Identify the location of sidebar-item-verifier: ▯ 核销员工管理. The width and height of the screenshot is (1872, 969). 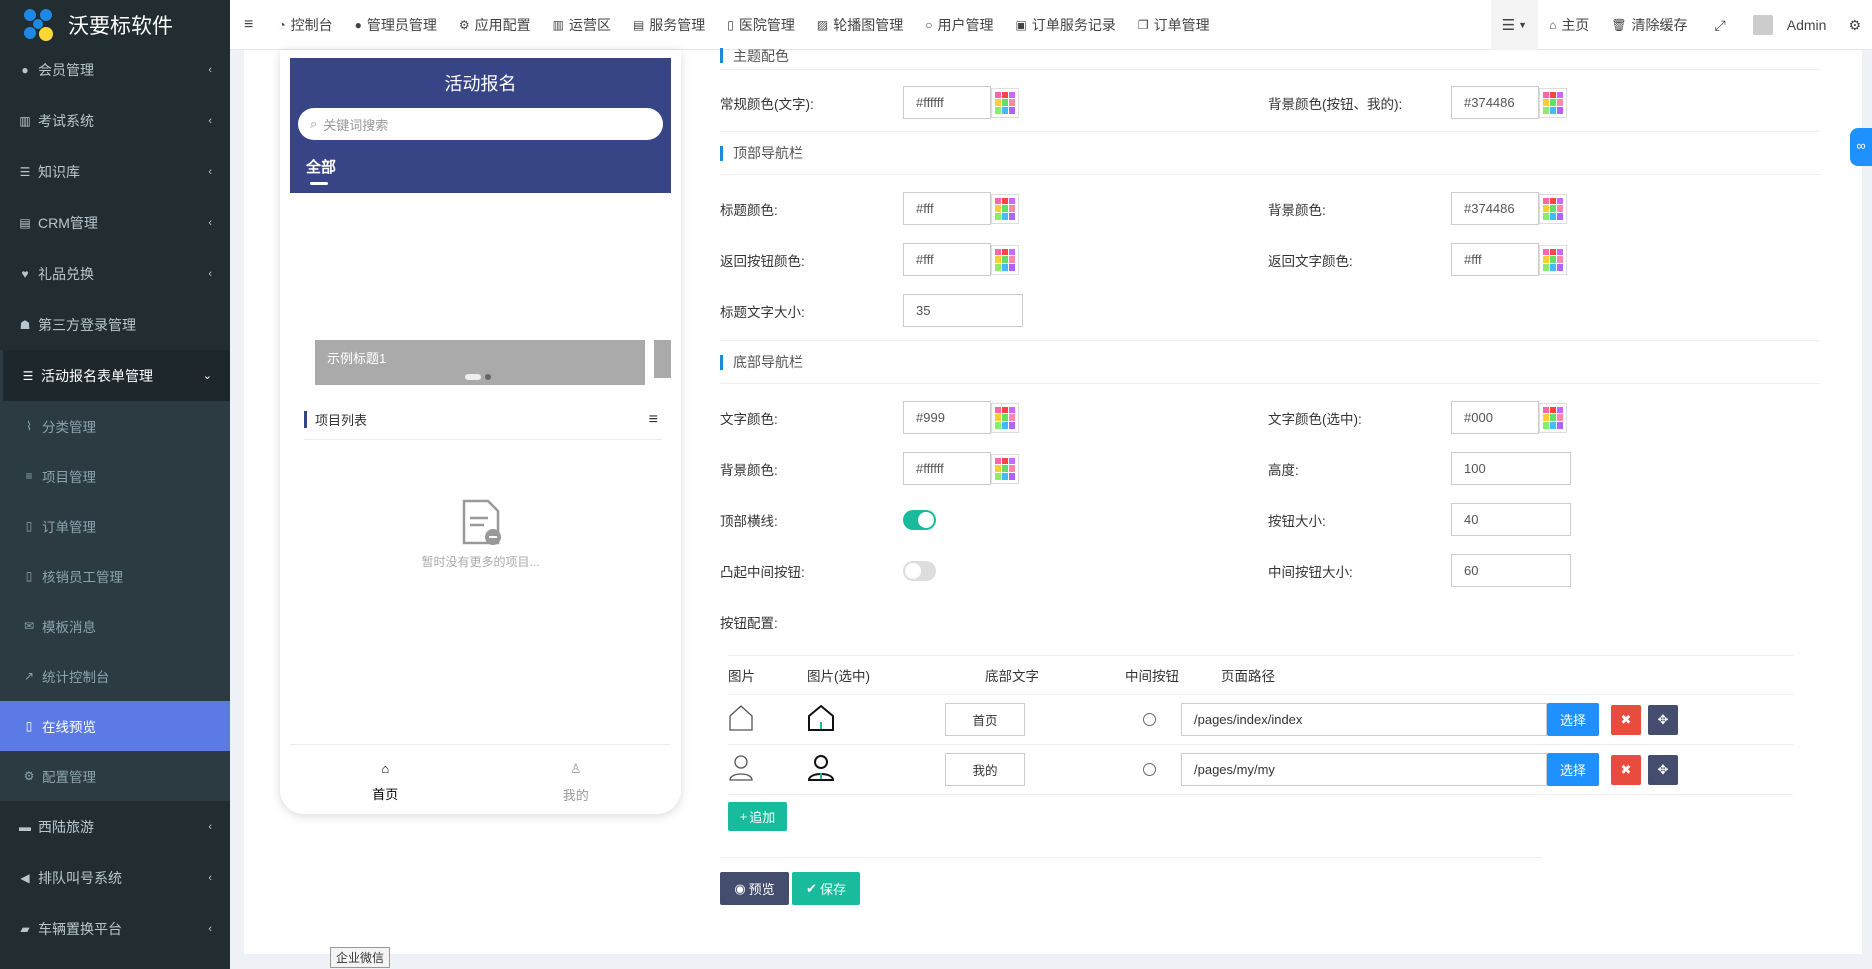
(115, 576).